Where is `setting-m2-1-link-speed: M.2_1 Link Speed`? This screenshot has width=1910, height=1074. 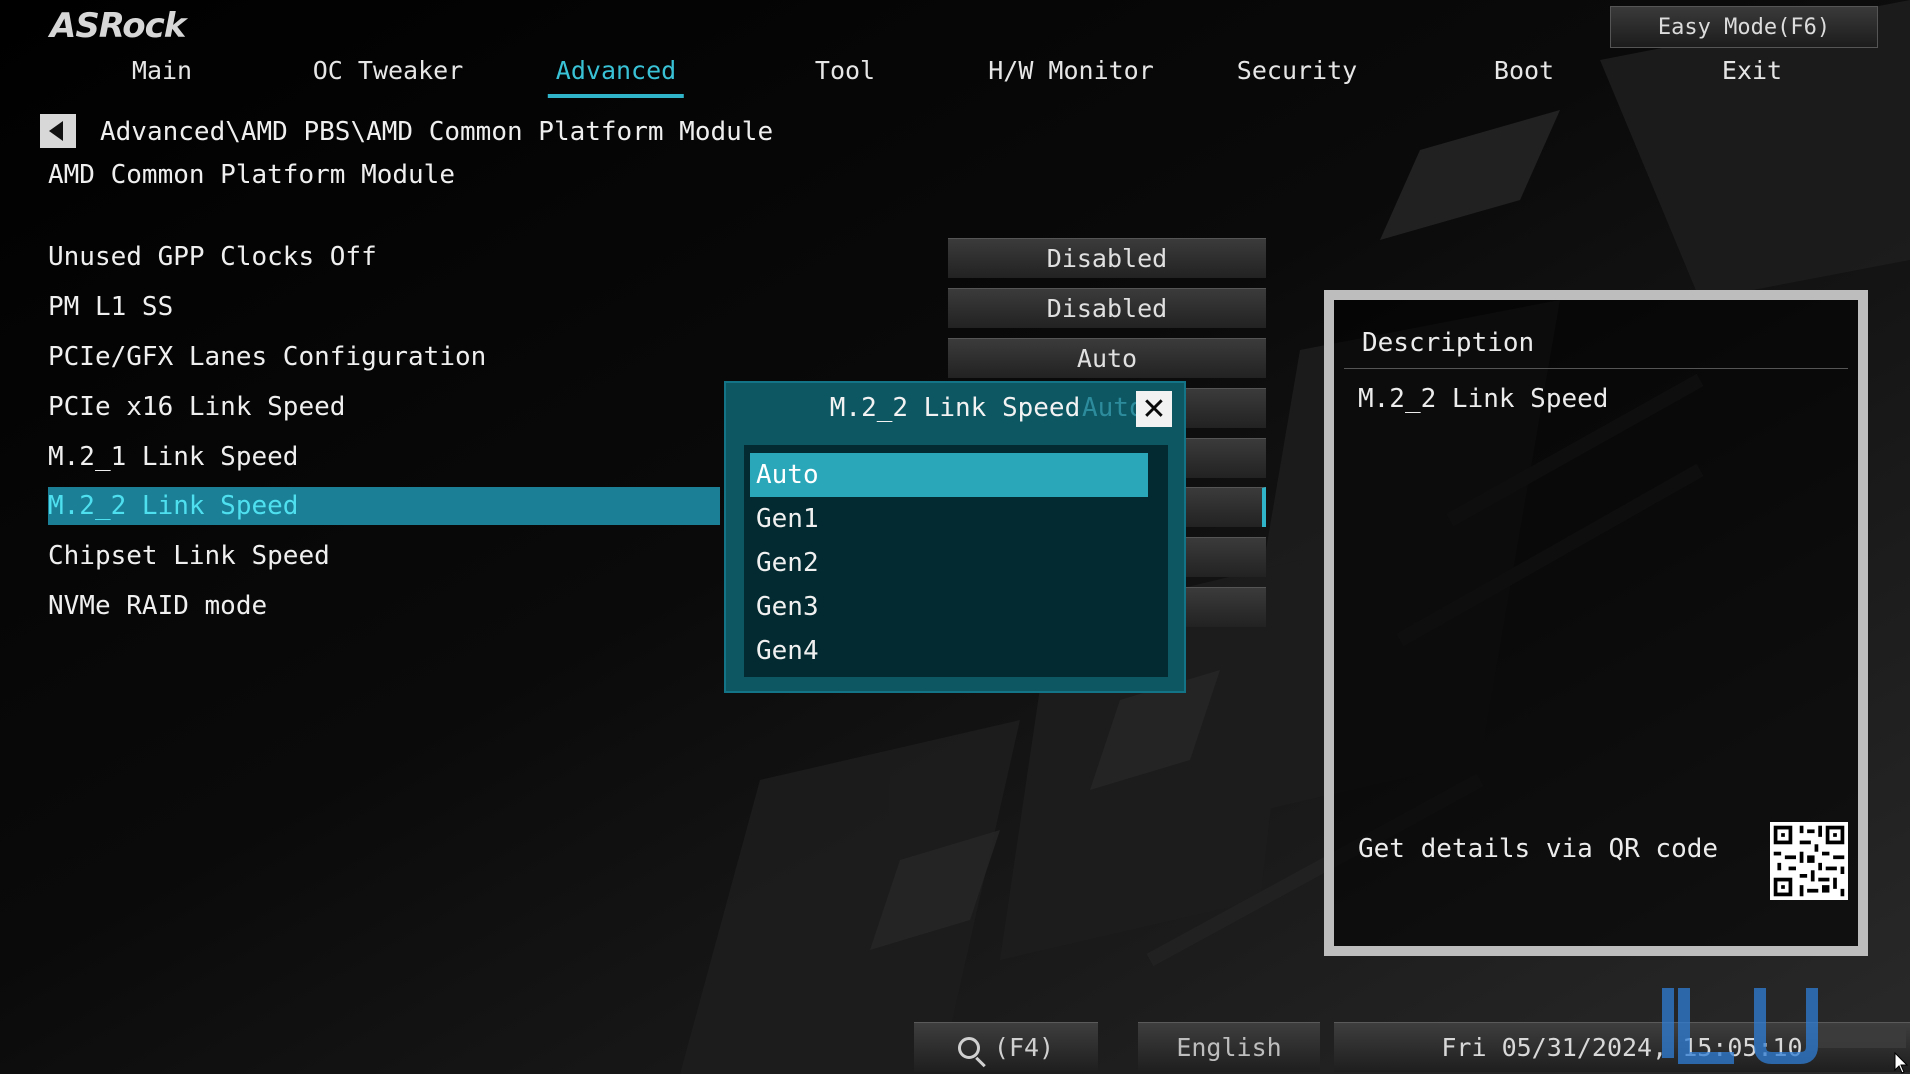
setting-m2-1-link-speed: M.2_1 Link Speed is located at coordinates (173, 457).